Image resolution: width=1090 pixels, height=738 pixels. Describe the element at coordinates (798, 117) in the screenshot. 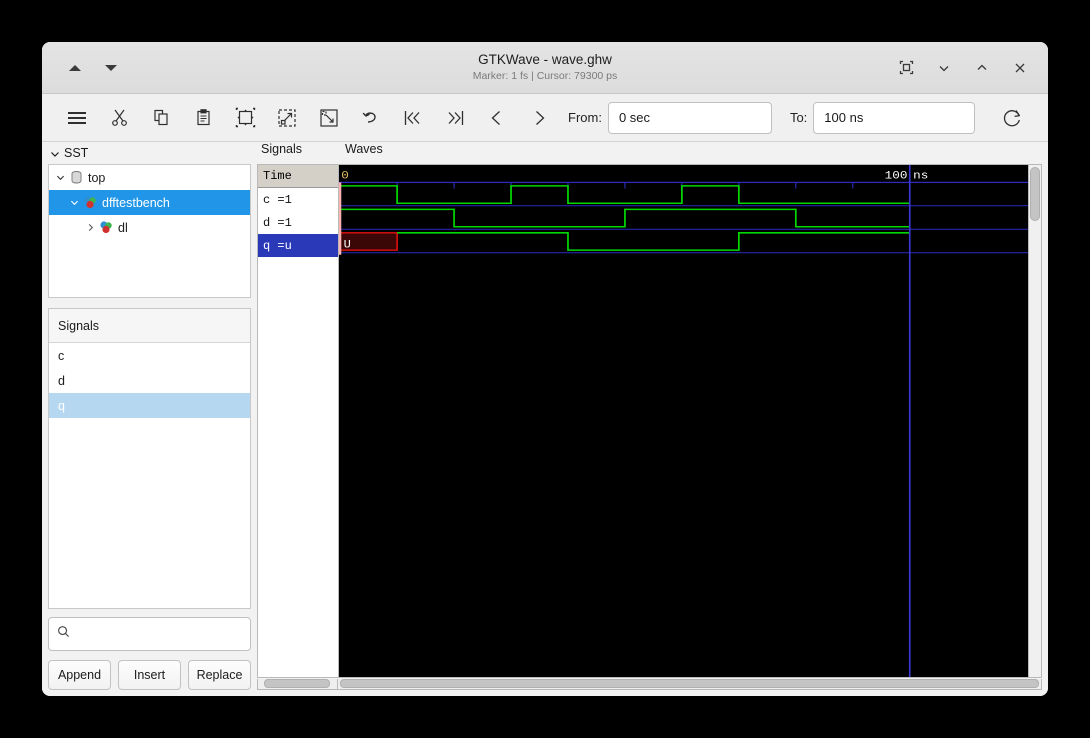

I see `to-label: To:` at that location.